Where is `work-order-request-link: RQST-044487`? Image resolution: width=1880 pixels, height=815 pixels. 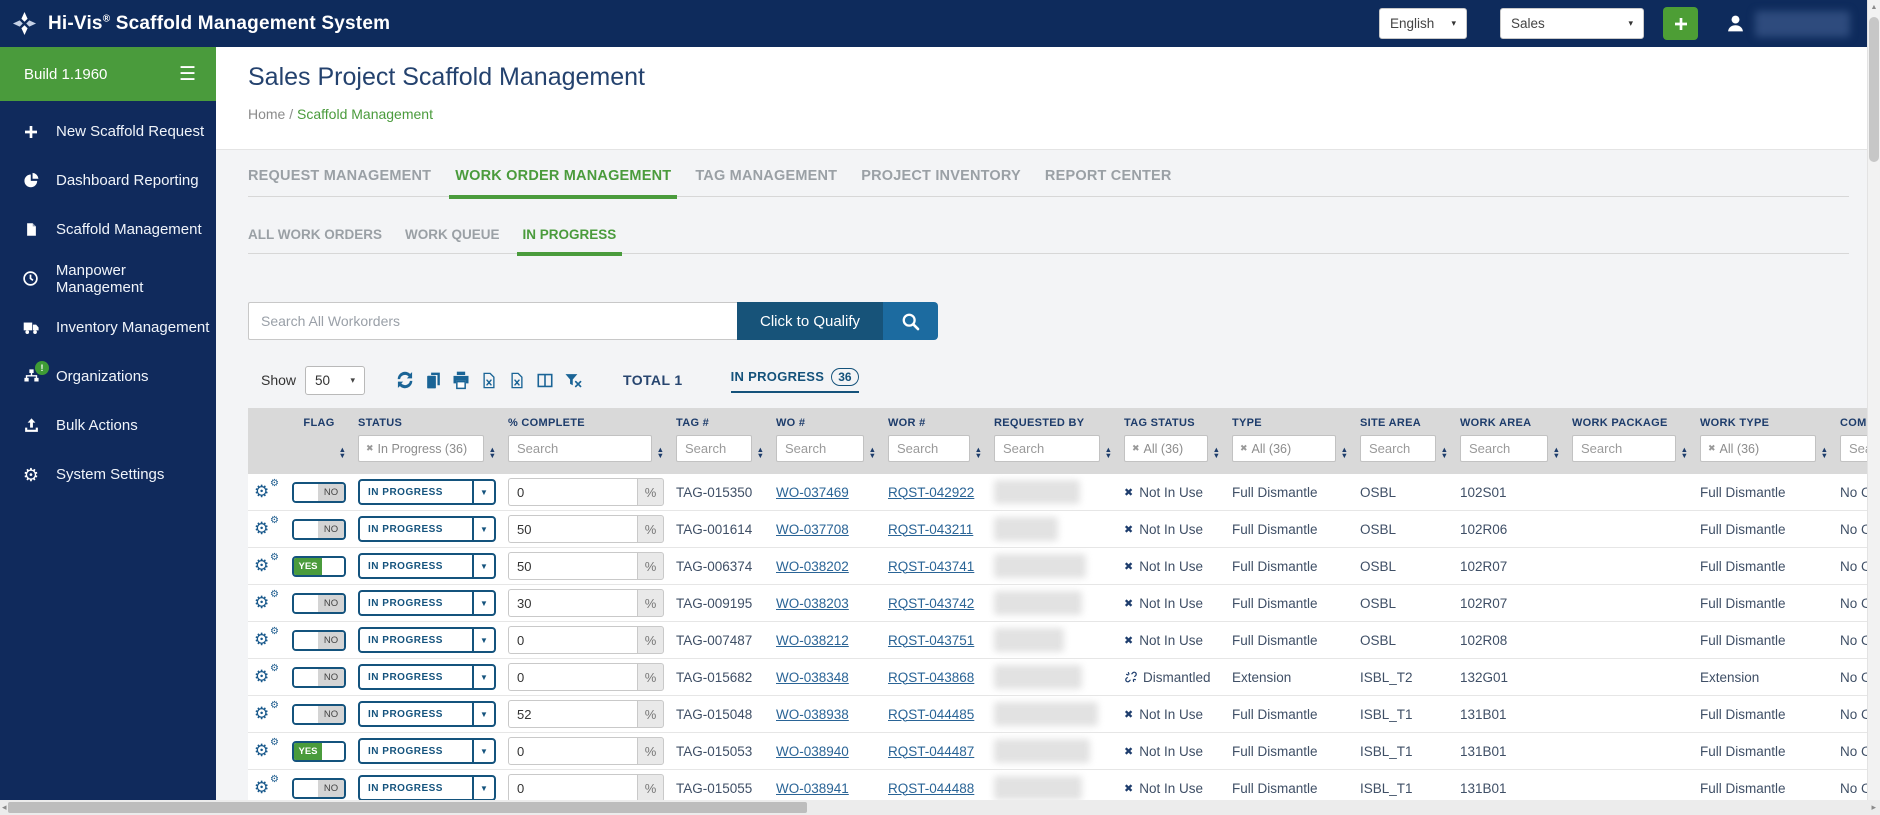
work-order-request-link: RQST-044487 is located at coordinates (931, 751).